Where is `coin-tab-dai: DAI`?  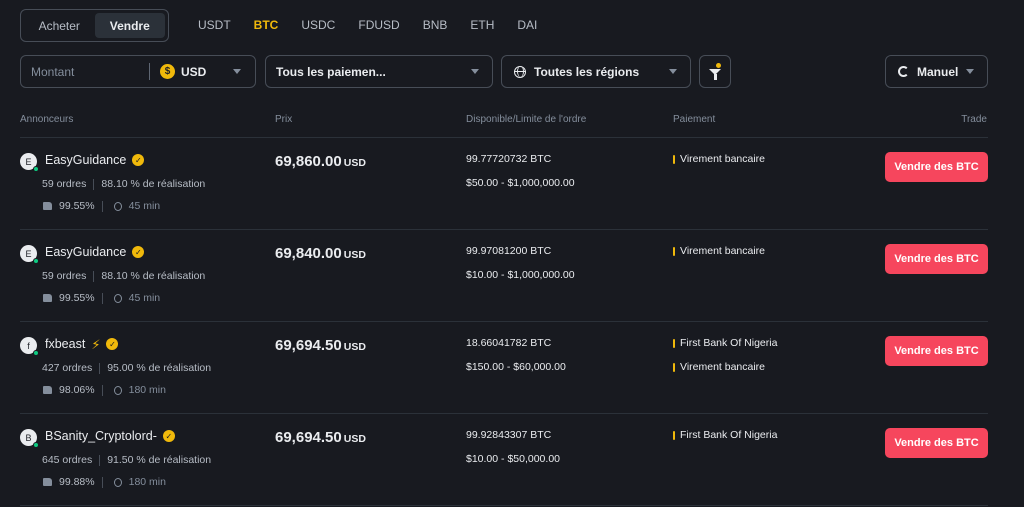
coin-tab-dai: DAI is located at coordinates (527, 25).